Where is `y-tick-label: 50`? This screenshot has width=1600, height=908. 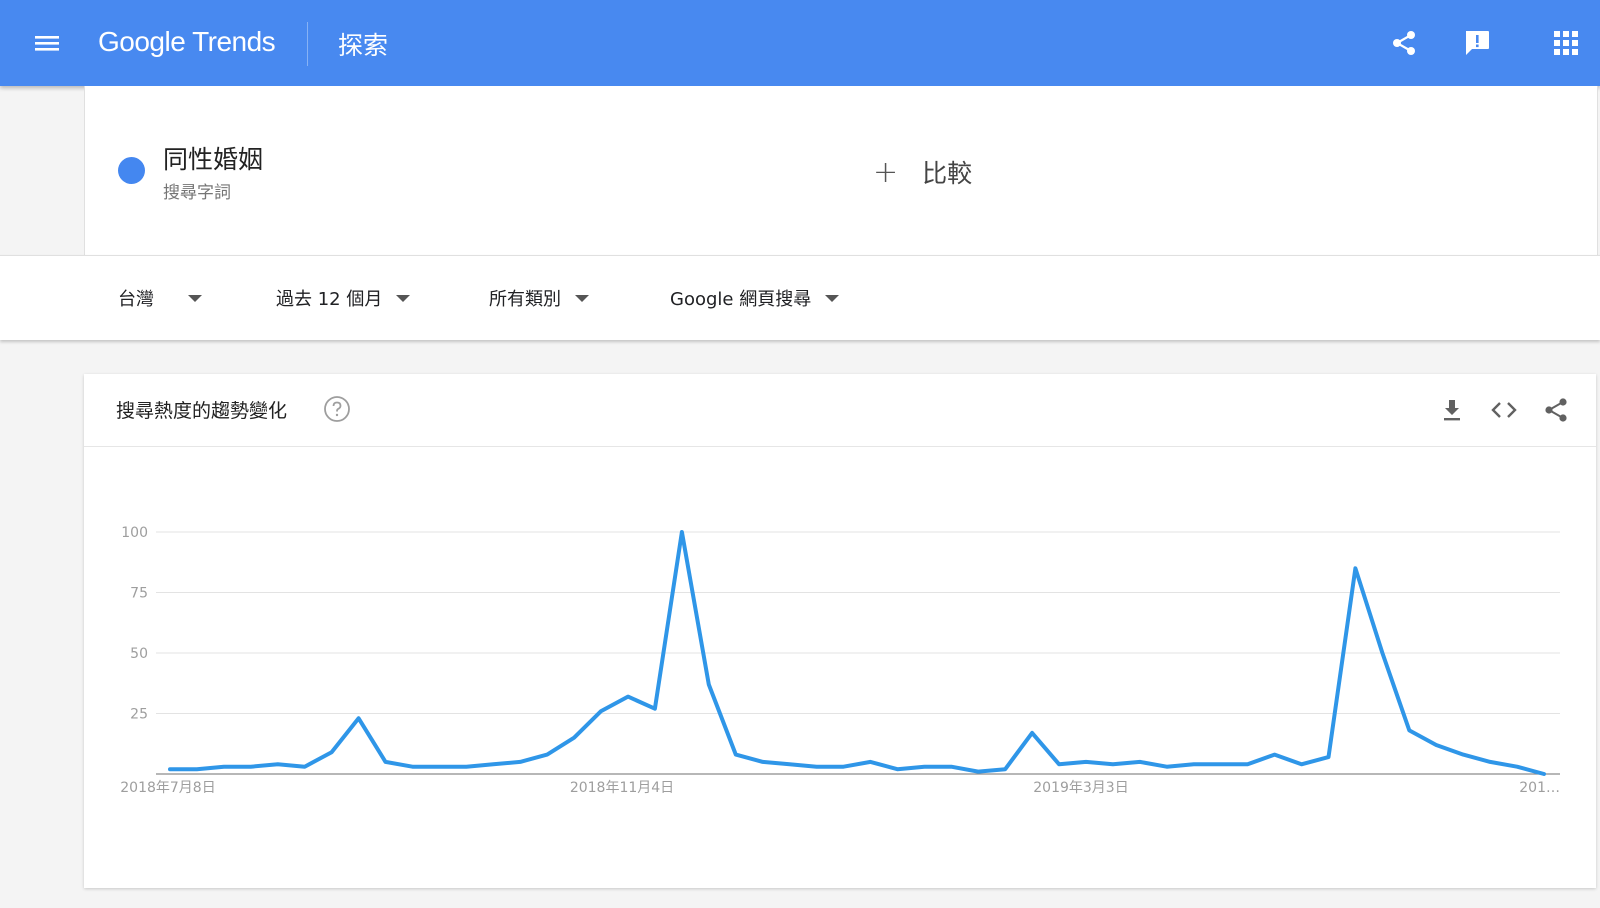
y-tick-label: 50 is located at coordinates (139, 654).